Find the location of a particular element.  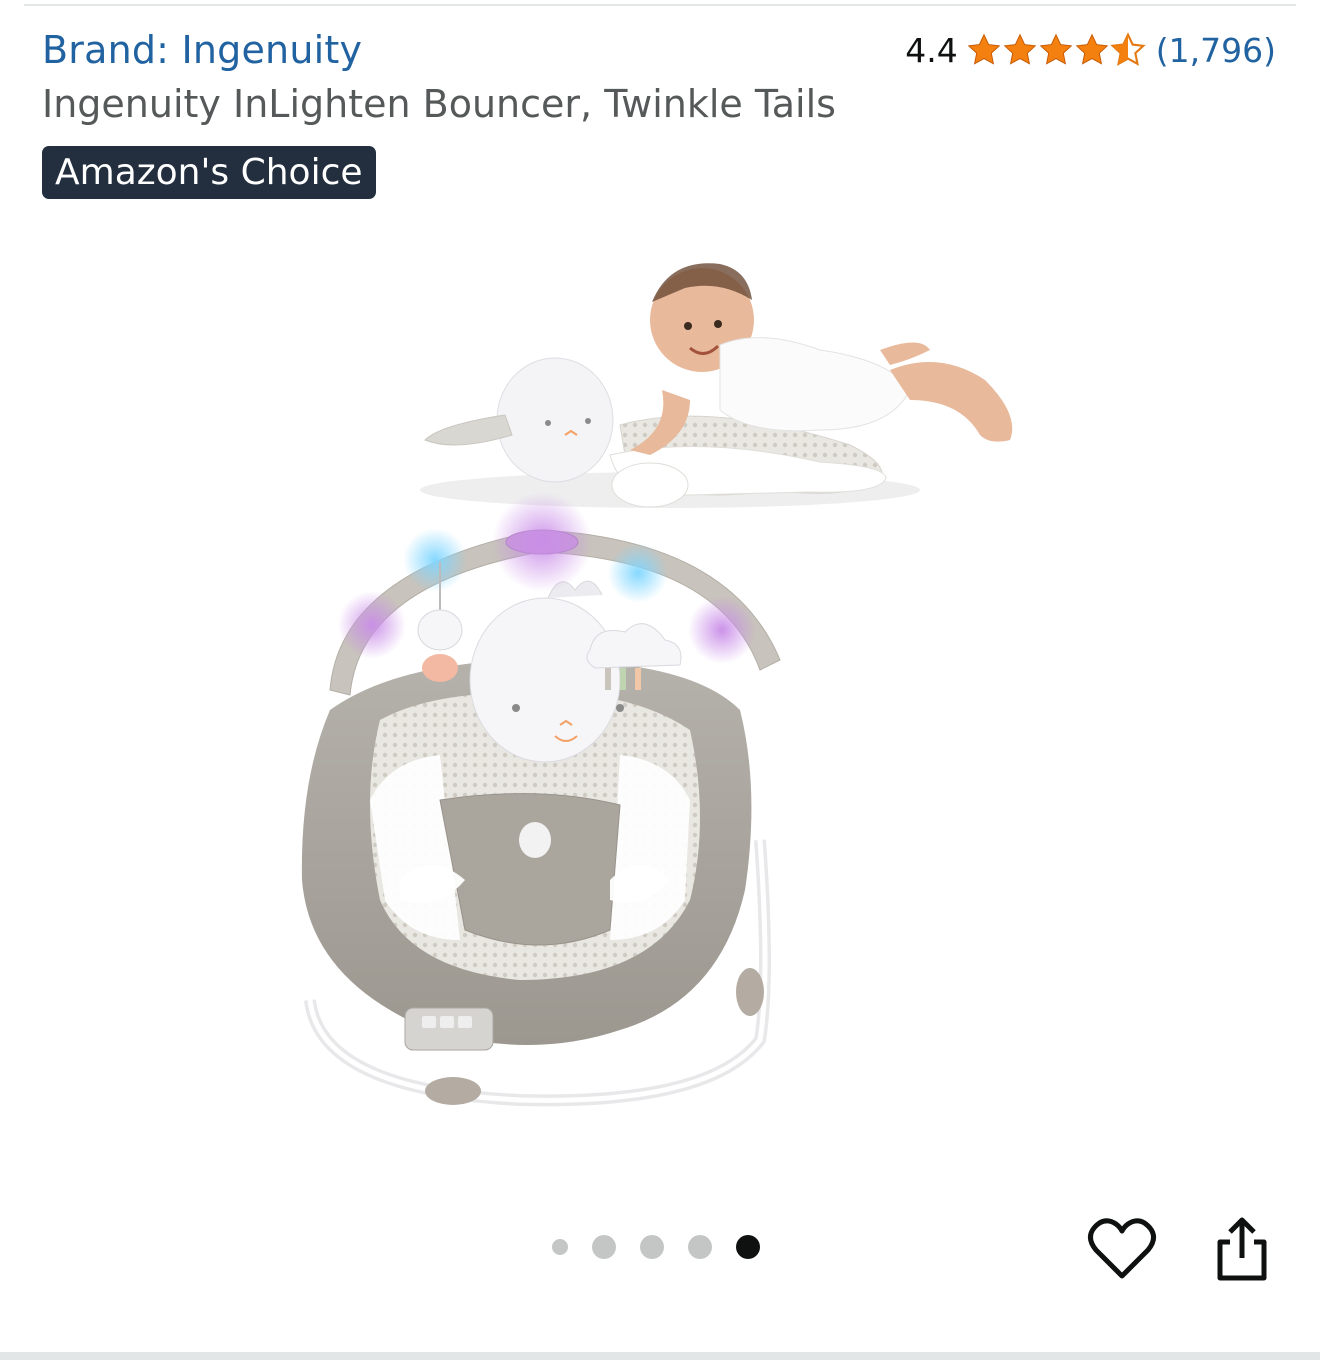

amazons-choice-badge: Amazon's Choice is located at coordinates (209, 172).